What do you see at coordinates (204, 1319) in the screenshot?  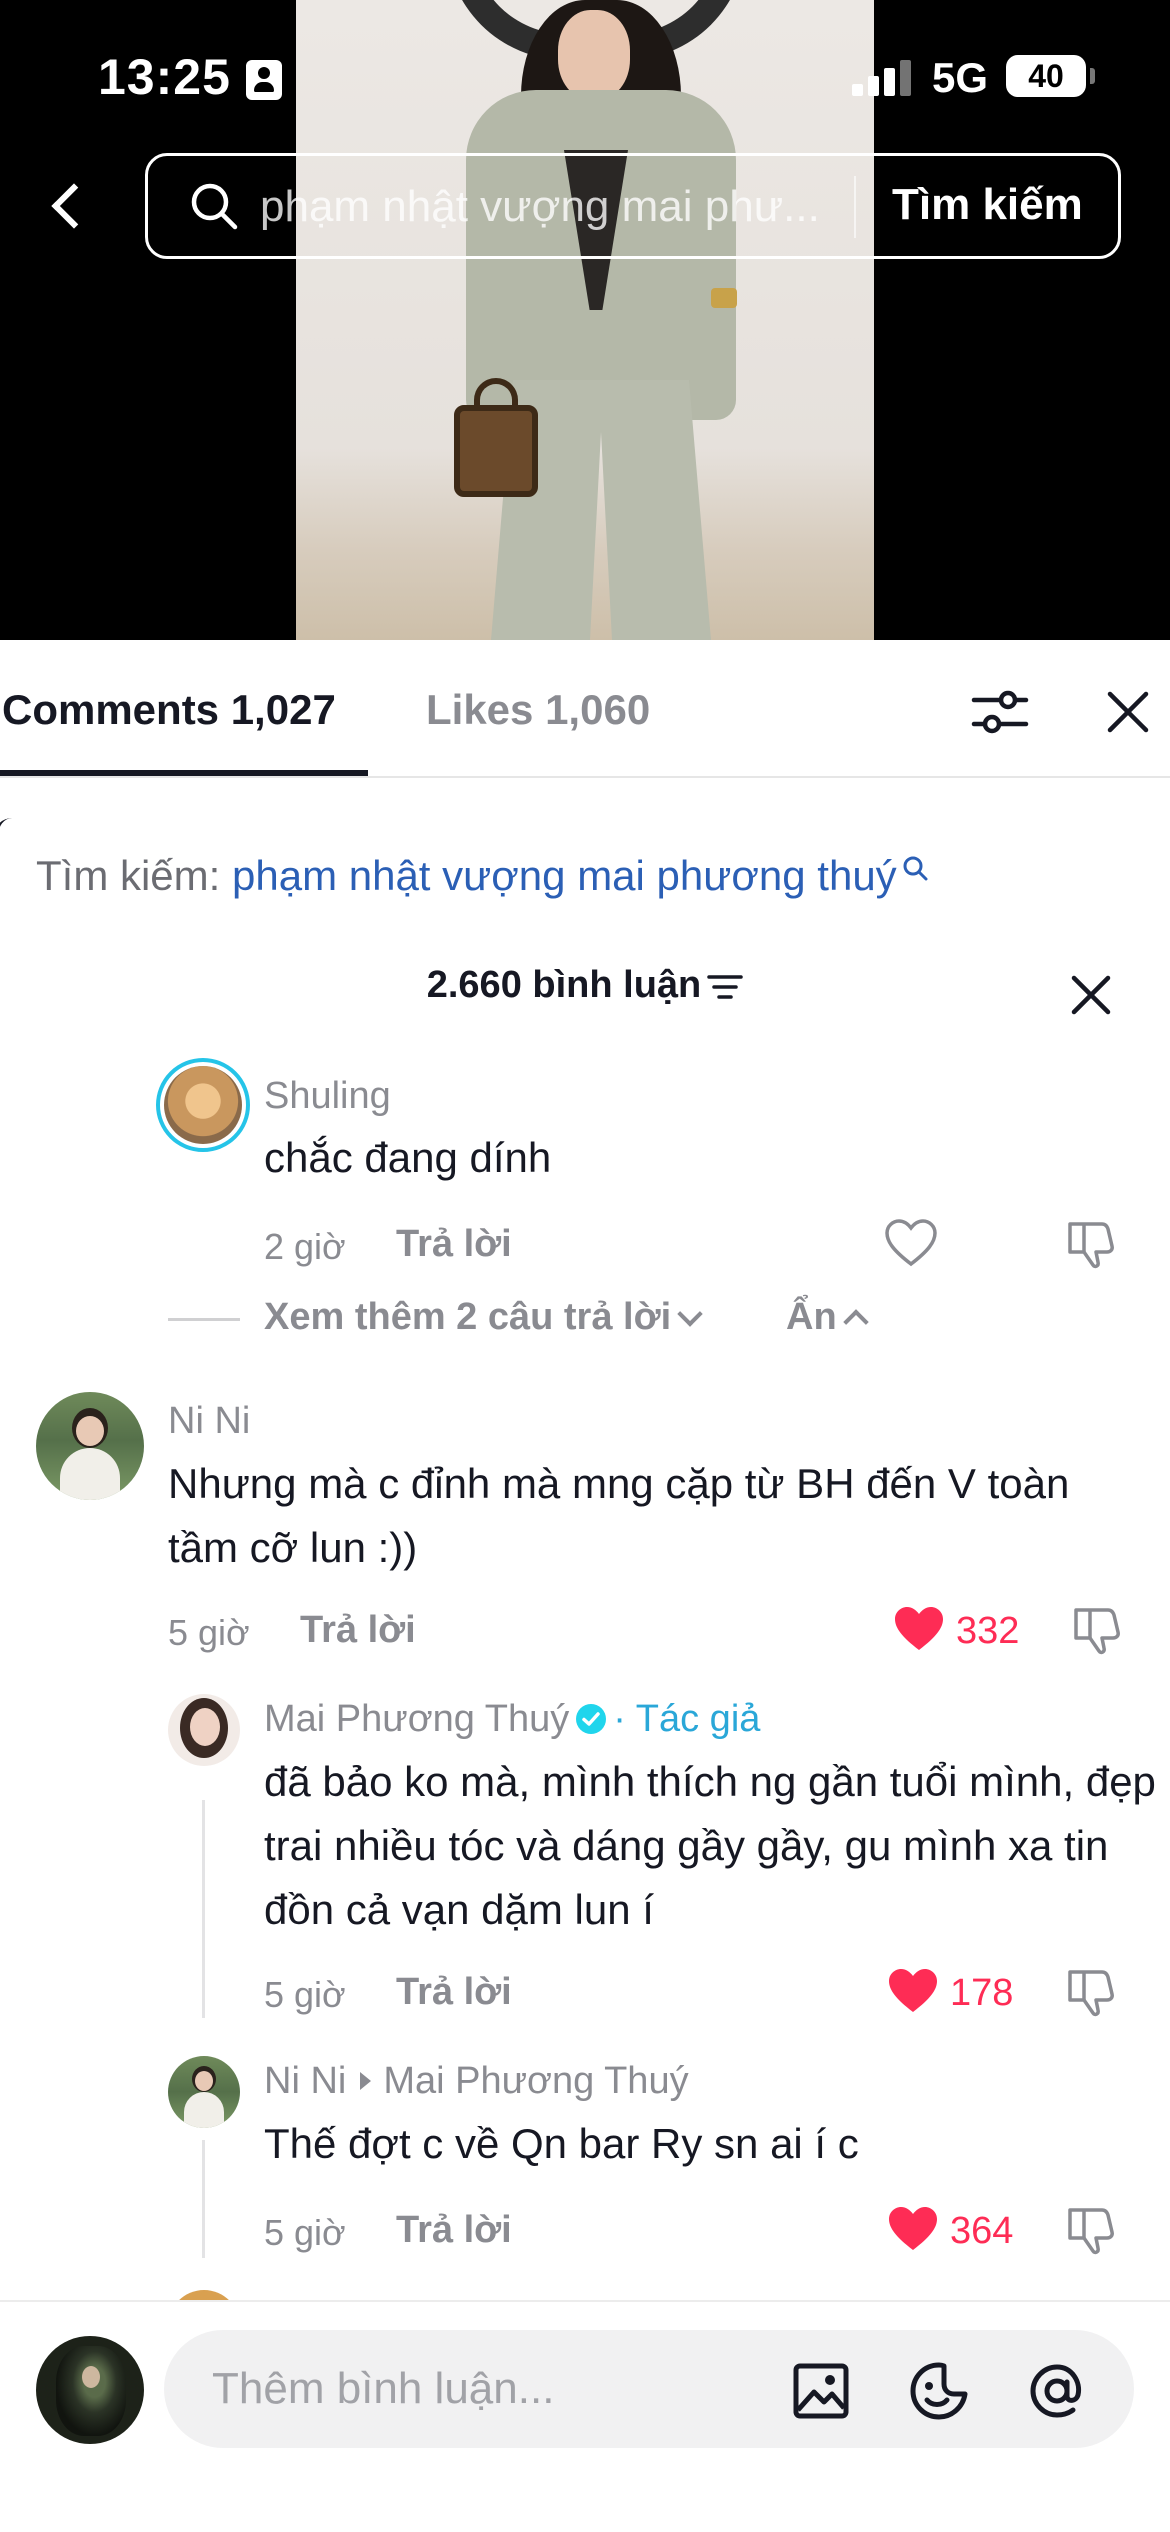 I see `thread-connector` at bounding box center [204, 1319].